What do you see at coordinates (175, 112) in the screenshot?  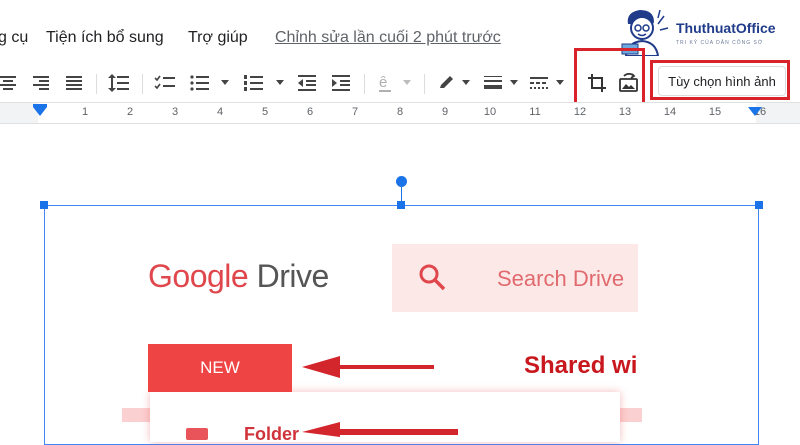 I see `ruler-number: 3` at bounding box center [175, 112].